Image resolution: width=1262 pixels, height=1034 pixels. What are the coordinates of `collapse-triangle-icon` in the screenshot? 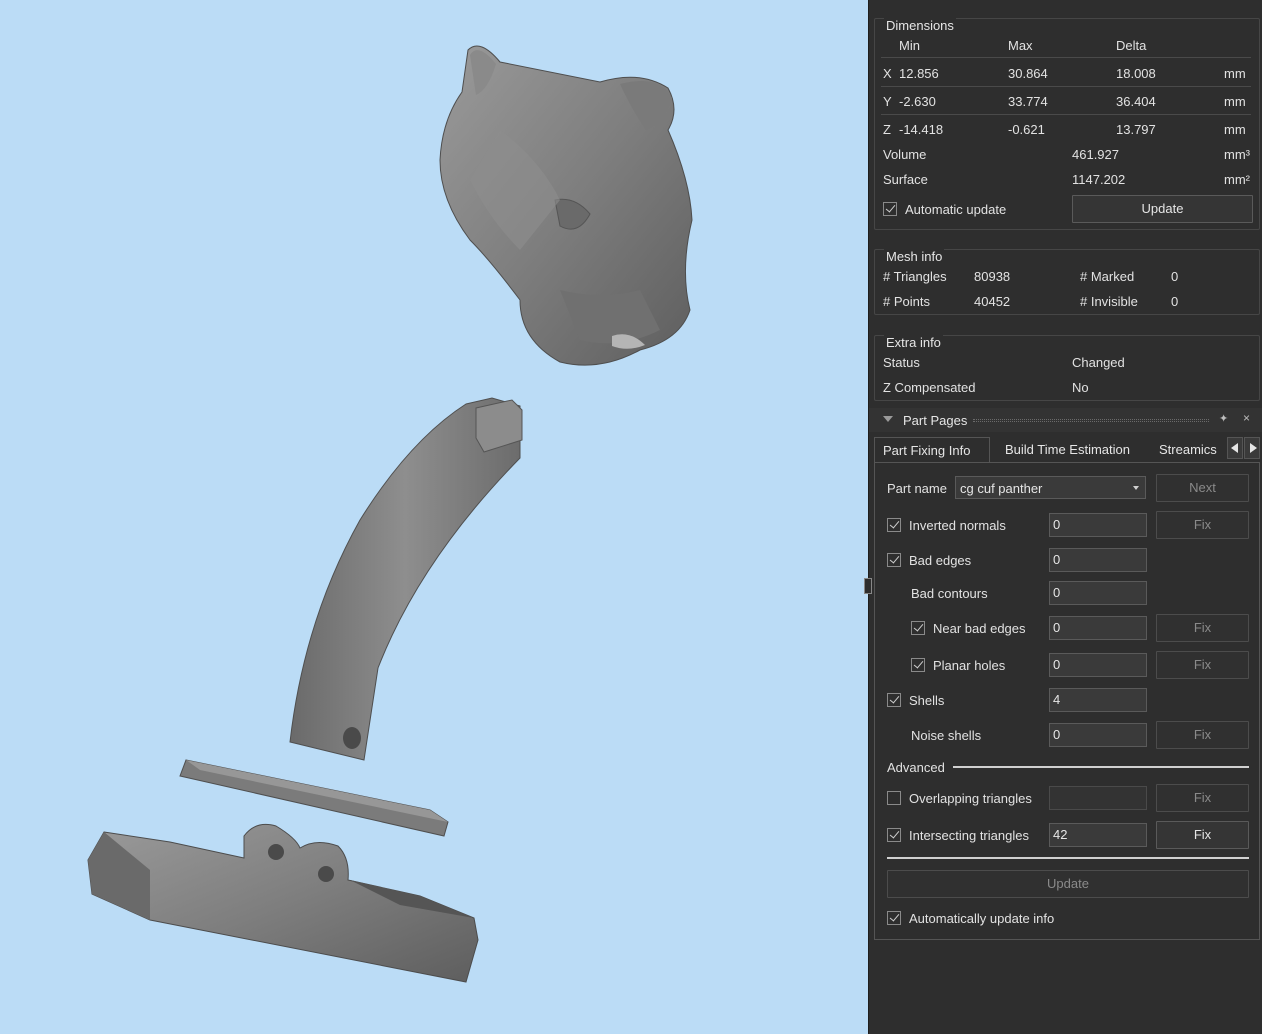 It's located at (888, 419).